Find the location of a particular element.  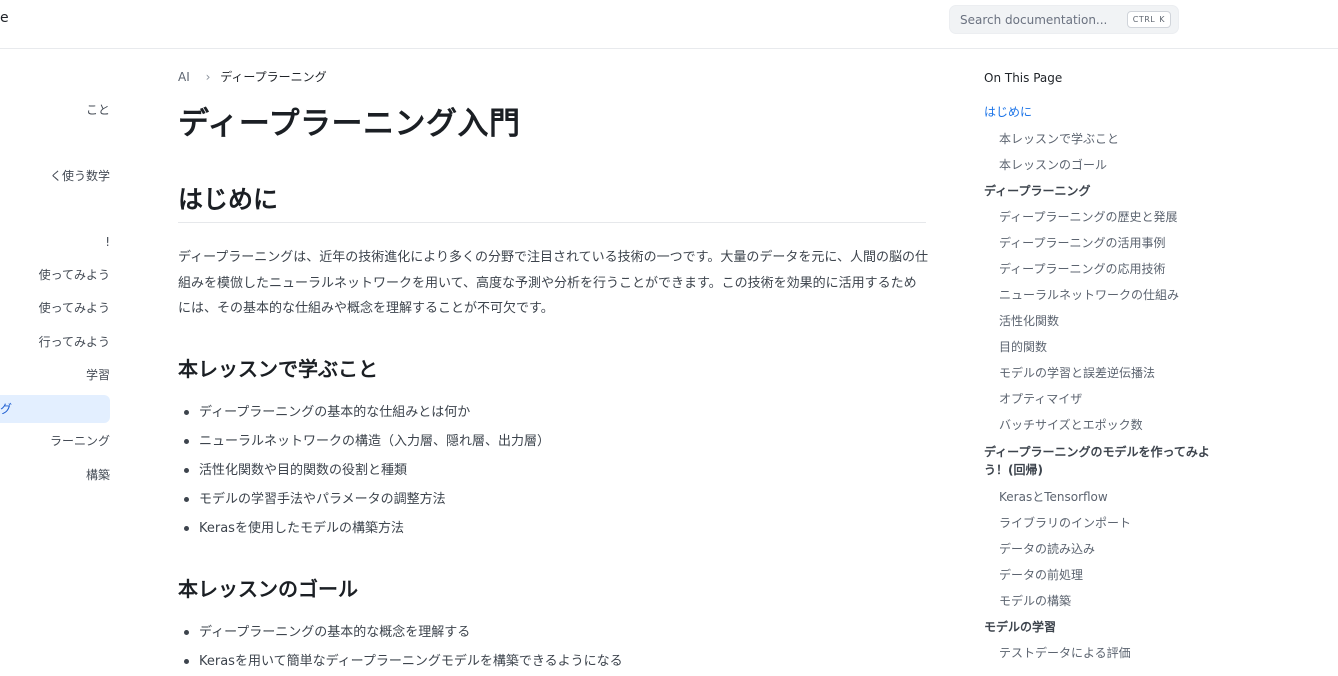

sidebar-item: ! is located at coordinates (55, 242).